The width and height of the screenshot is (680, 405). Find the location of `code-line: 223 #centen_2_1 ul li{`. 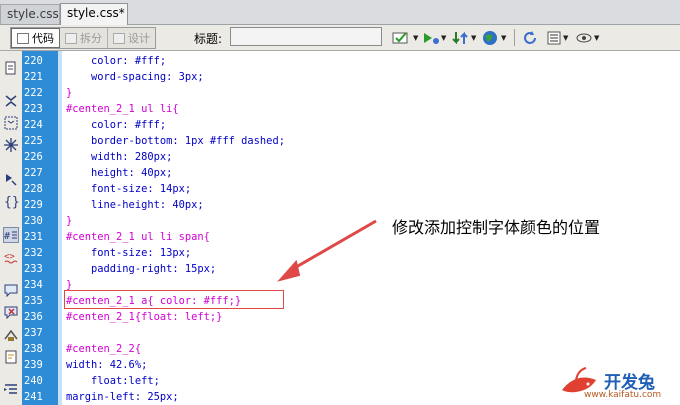

code-line: 223 #centen_2_1 ul li{ is located at coordinates (351, 109).